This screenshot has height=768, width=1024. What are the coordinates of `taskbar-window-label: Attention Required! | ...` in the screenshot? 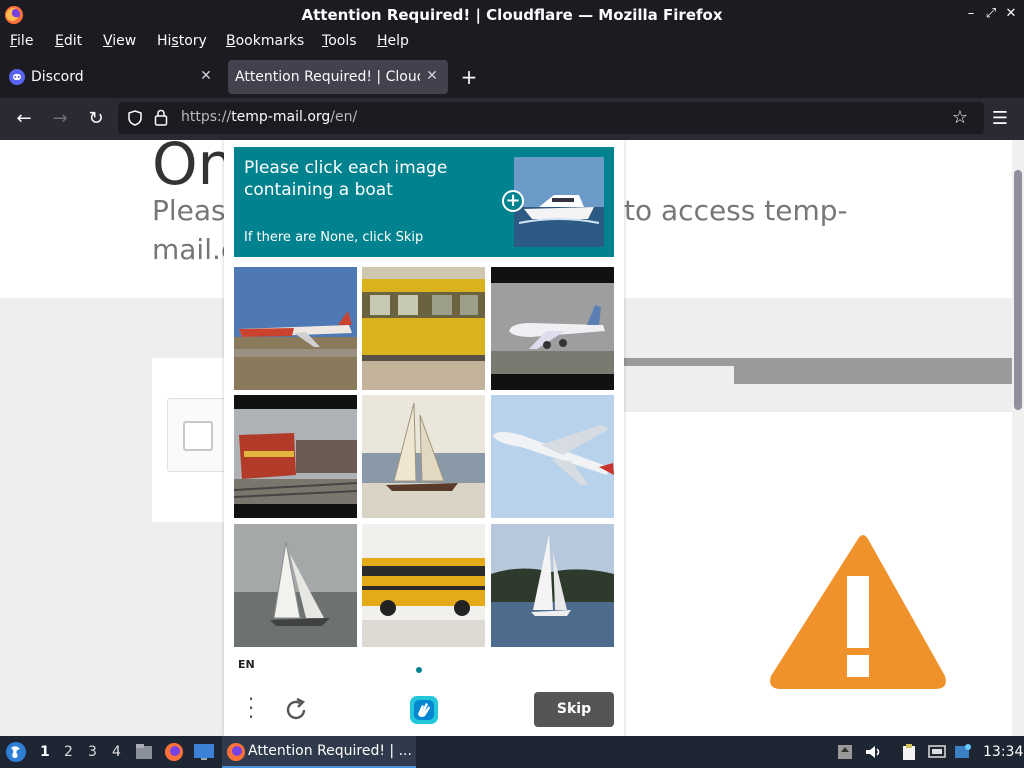 It's located at (330, 751).